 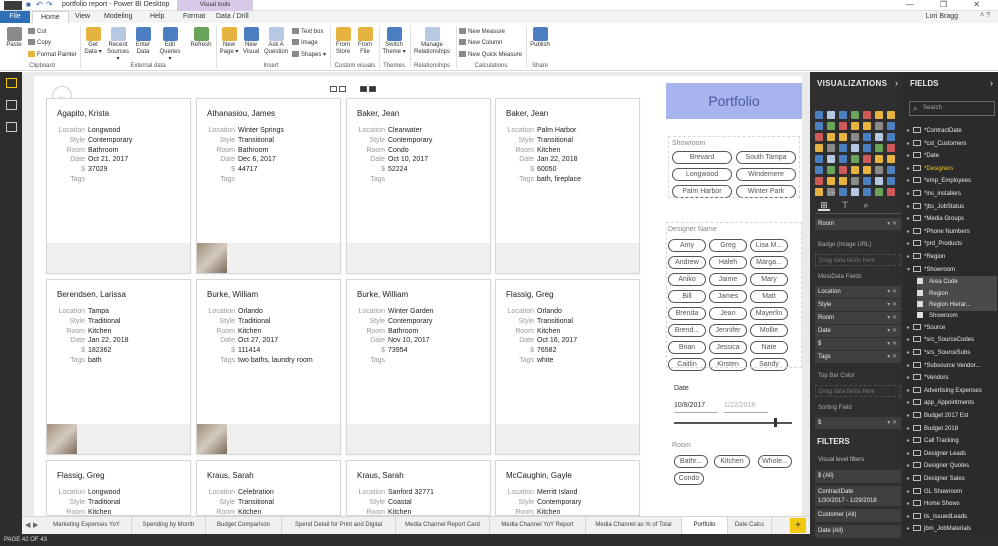 What do you see at coordinates (229, 41) in the screenshot?
I see `new-page-button: New Page ▾` at bounding box center [229, 41].